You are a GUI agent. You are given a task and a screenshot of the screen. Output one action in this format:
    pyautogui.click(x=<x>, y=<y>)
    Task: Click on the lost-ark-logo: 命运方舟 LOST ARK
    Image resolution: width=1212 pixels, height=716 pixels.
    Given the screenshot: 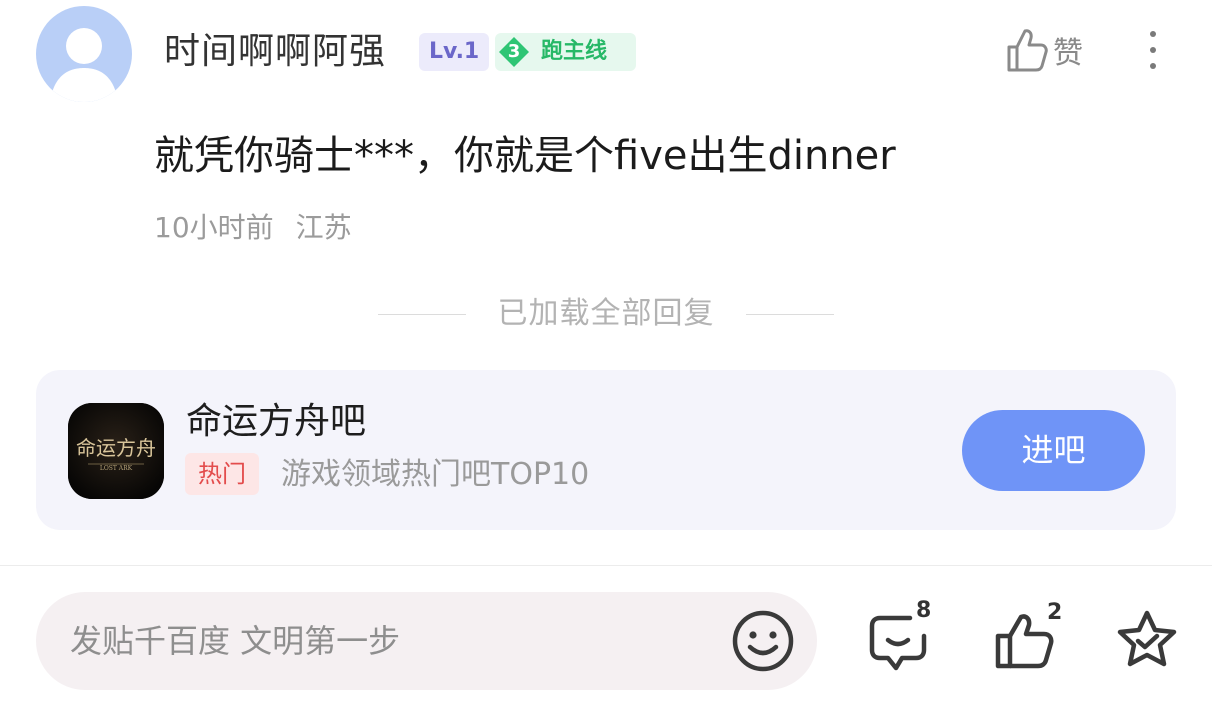 What is the action you would take?
    pyautogui.click(x=116, y=451)
    